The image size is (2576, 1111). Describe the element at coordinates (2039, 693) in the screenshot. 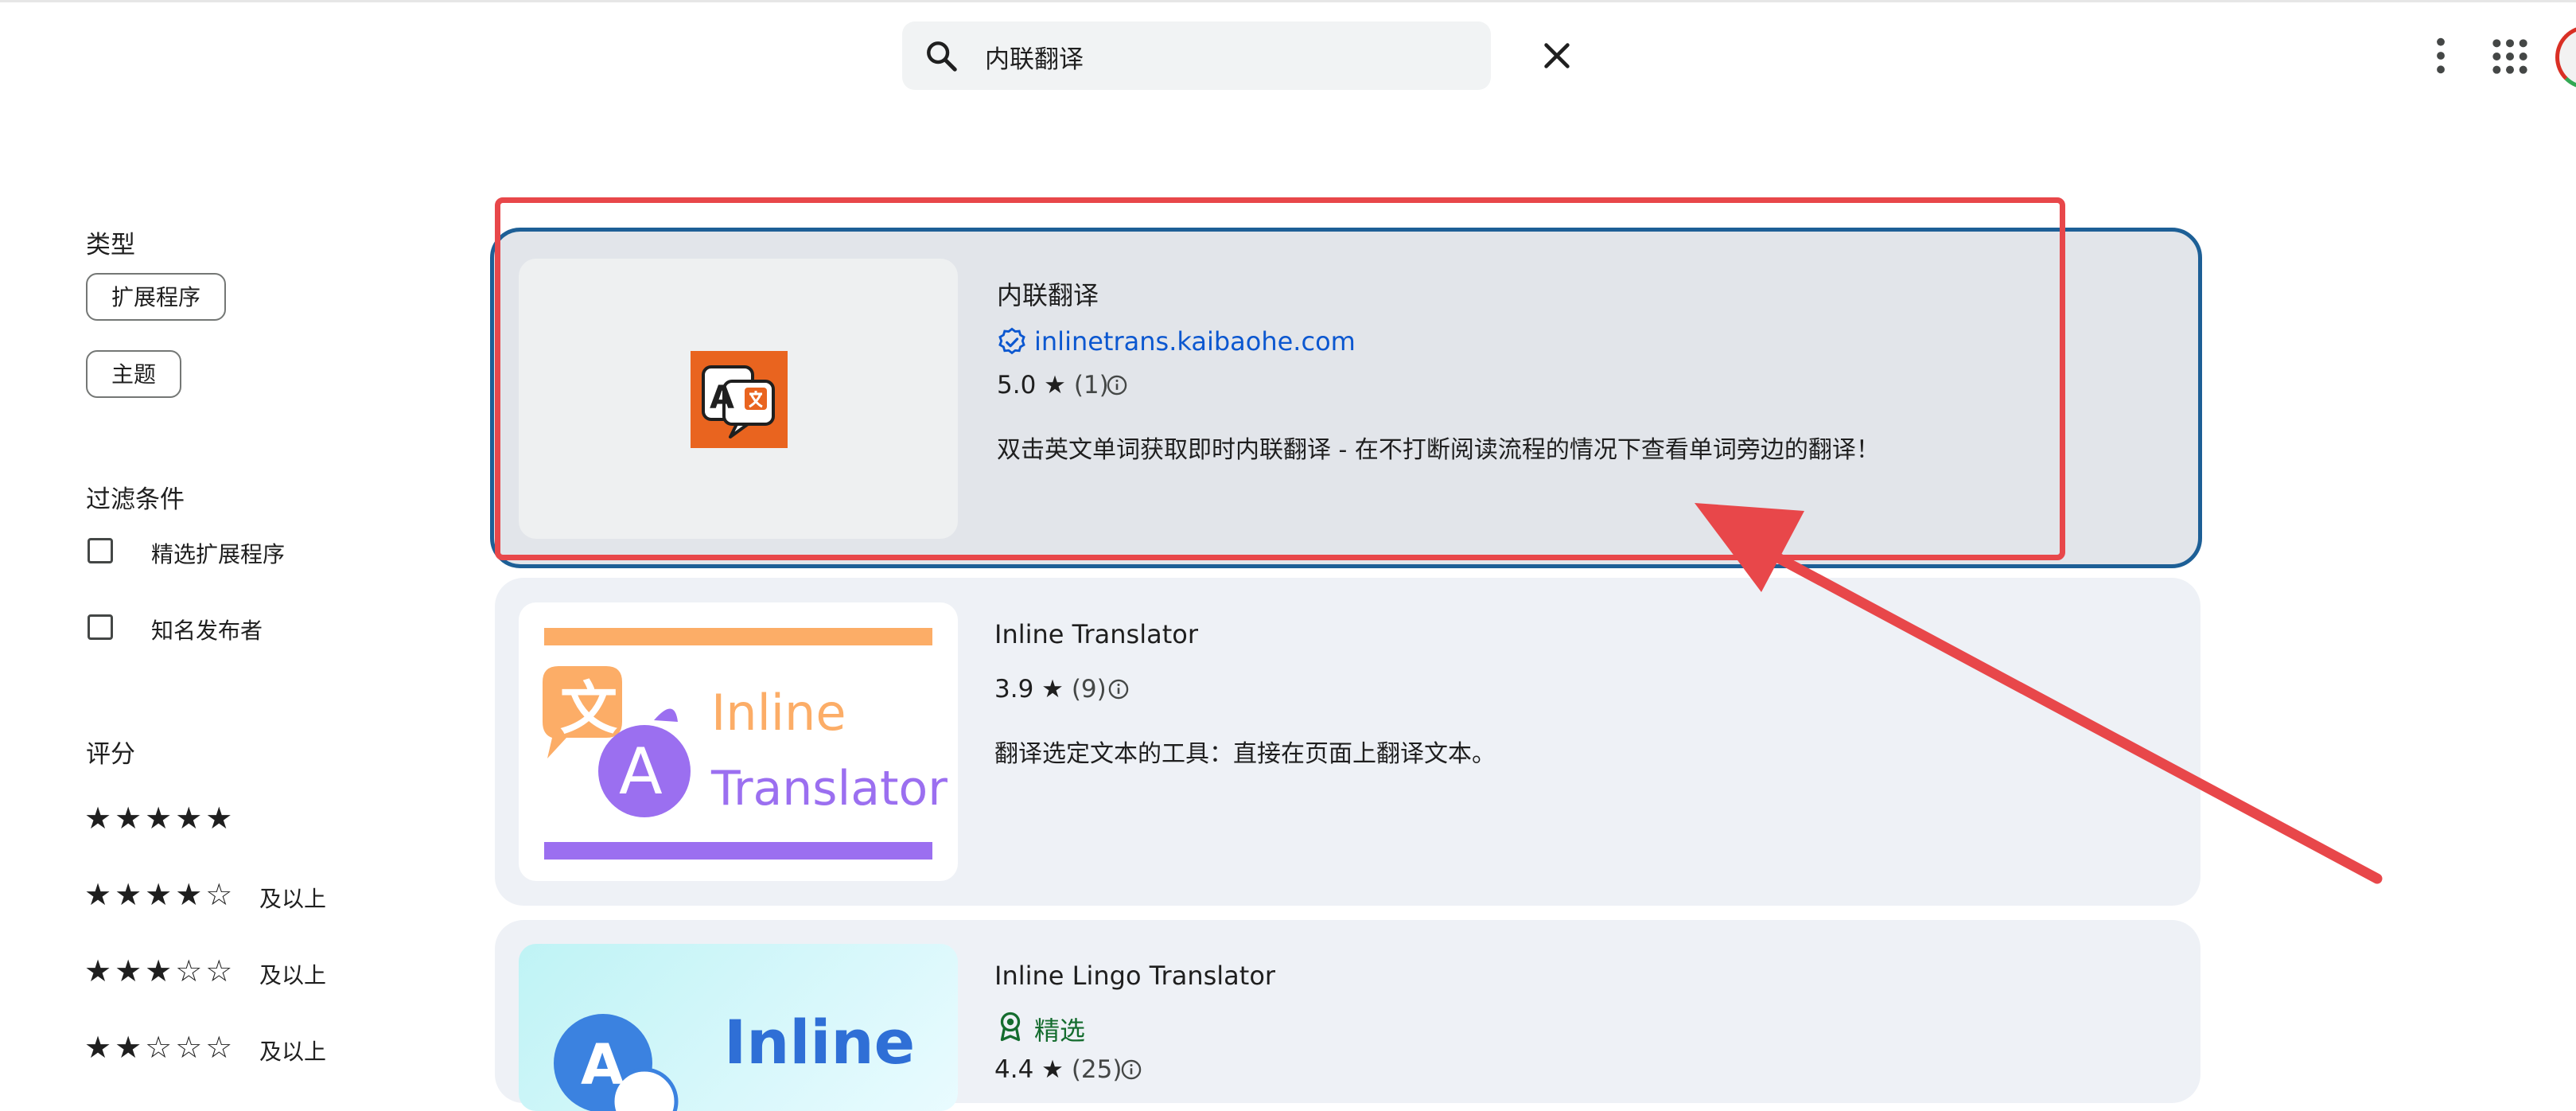

I see `annotation-arrow` at that location.